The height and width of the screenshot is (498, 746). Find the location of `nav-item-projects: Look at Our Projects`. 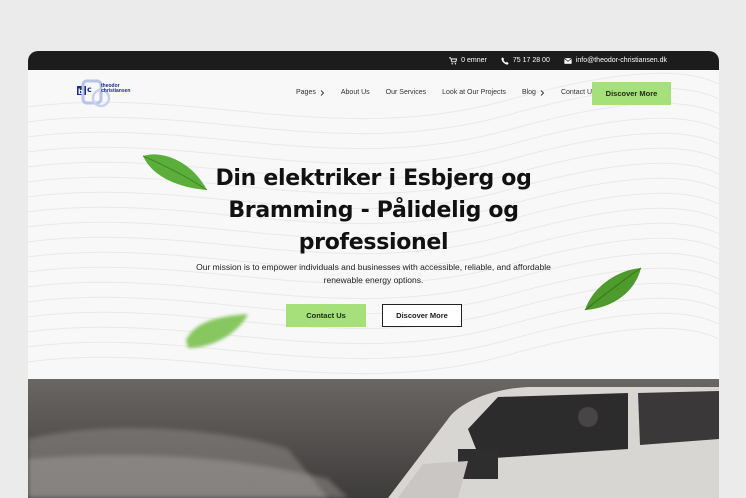

nav-item-projects: Look at Our Projects is located at coordinates (474, 92).